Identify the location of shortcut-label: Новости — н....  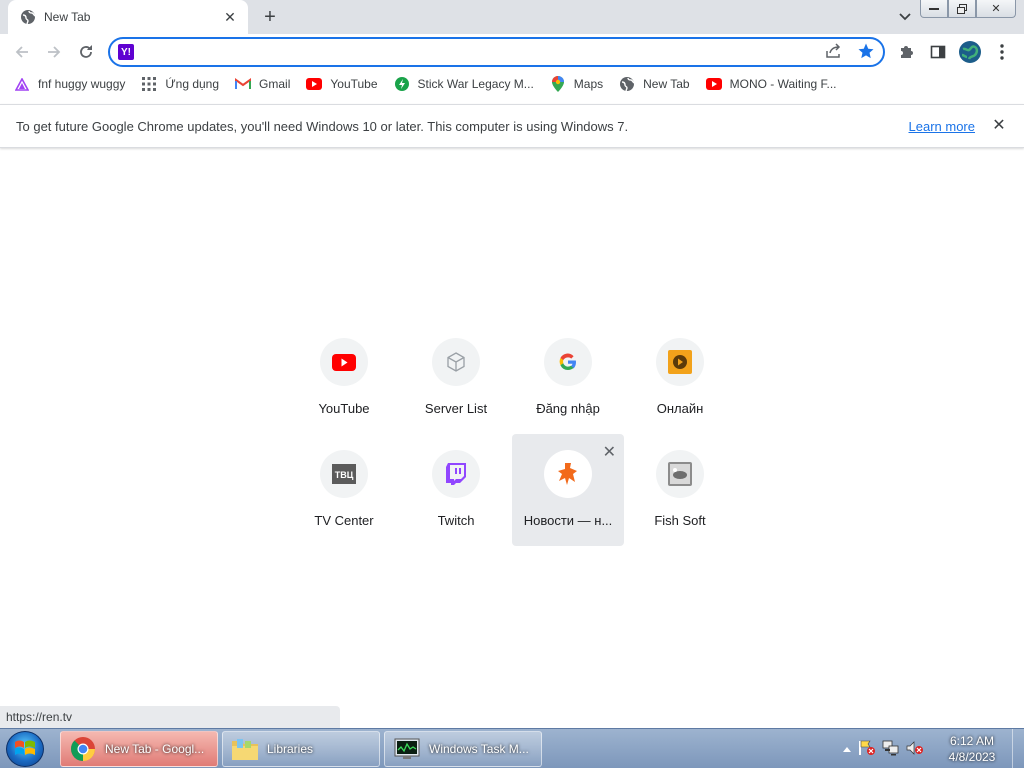
(568, 520).